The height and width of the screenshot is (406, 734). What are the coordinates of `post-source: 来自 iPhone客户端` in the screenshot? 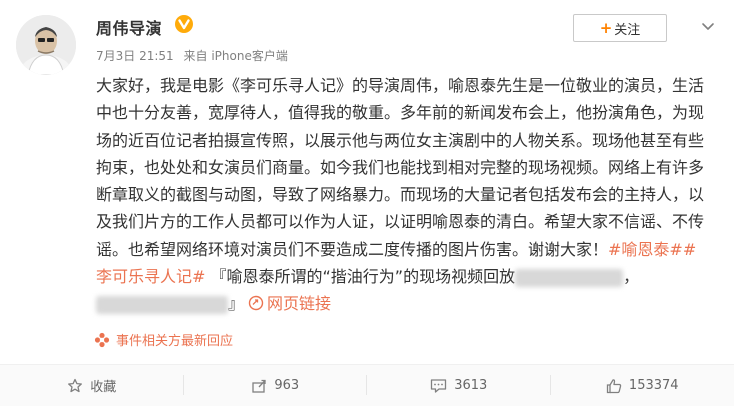 It's located at (235, 56).